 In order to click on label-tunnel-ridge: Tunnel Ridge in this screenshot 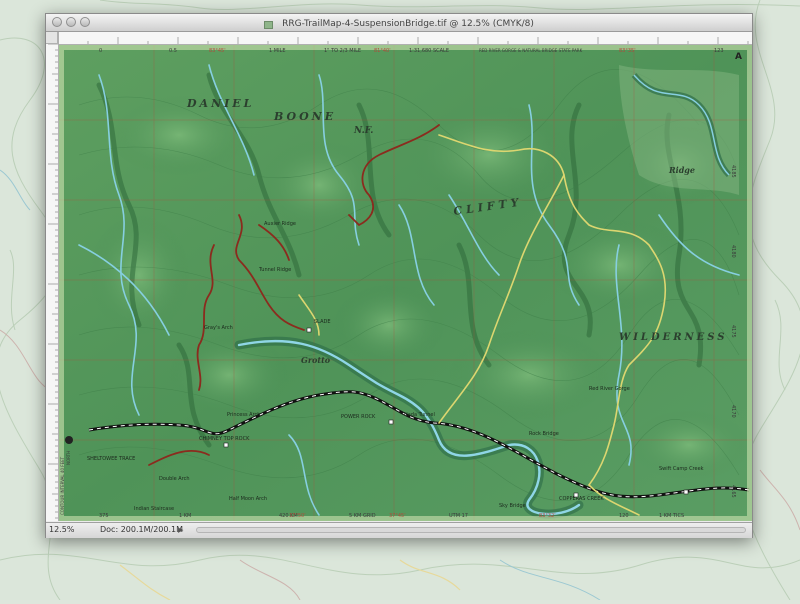, I will do `click(274, 270)`.